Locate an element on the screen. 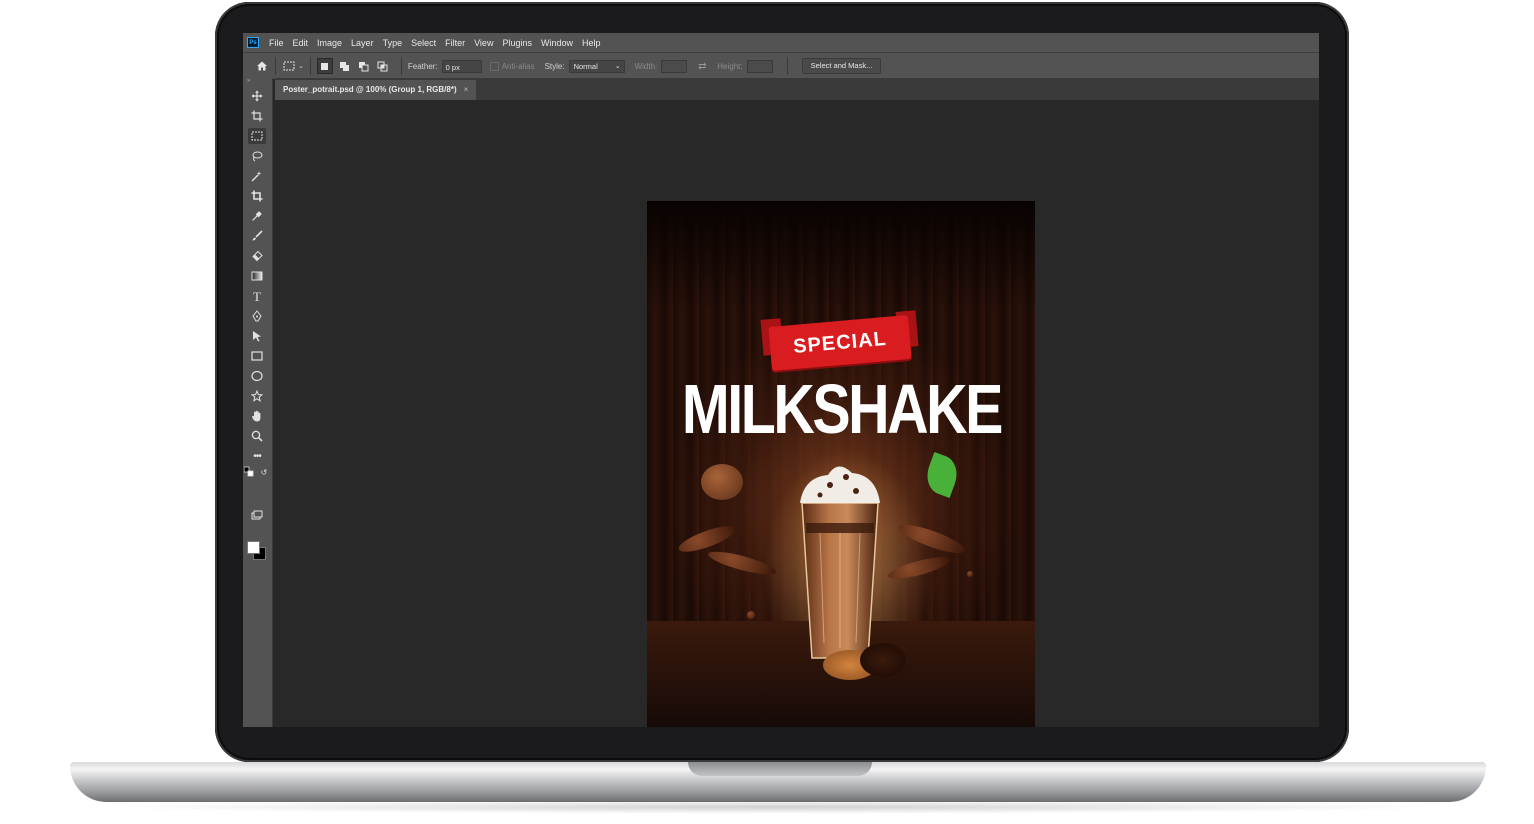  menu-help: Help is located at coordinates (591, 43).